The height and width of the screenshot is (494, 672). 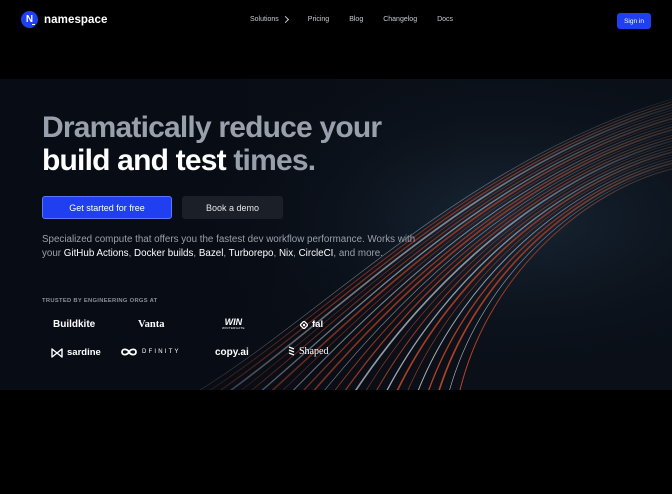 I want to click on dfinity-logo: DFINITY, so click(x=150, y=352).